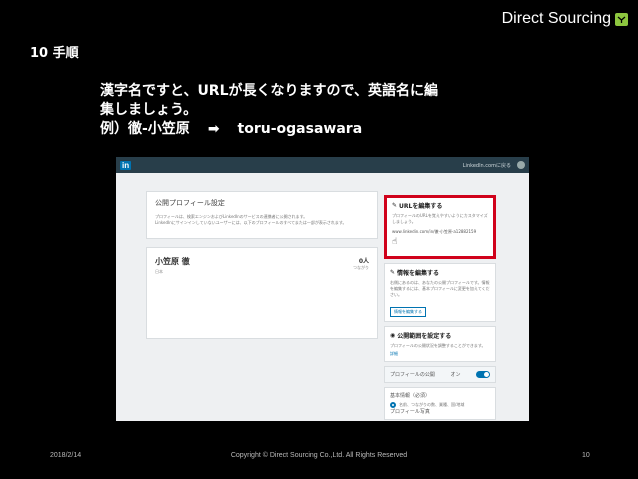  Describe the element at coordinates (556, 18) in the screenshot. I see `brand-name: Direct Sourcing` at that location.